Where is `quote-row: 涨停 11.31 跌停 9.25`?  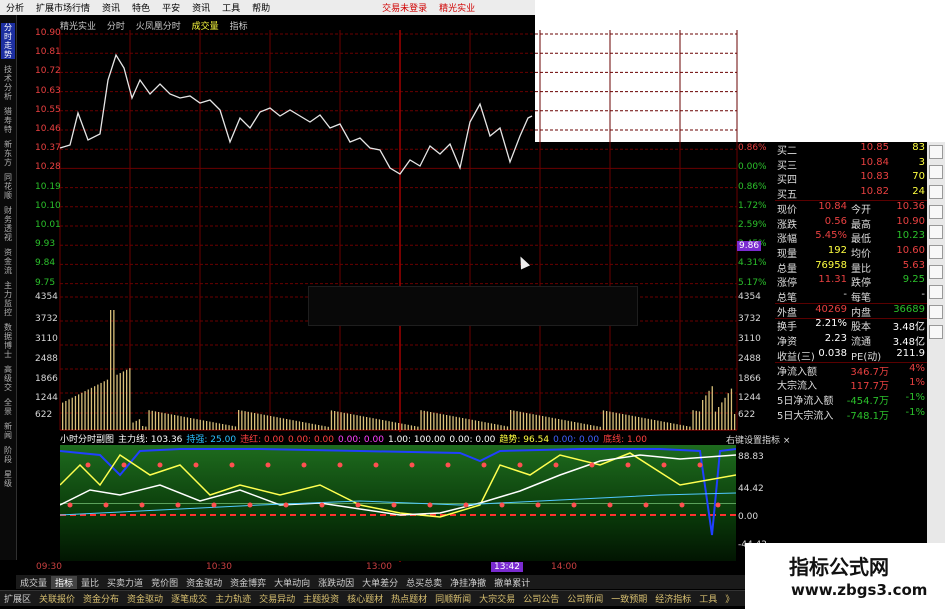 quote-row: 涨停 11.31 跌停 9.25 is located at coordinates (851, 282).